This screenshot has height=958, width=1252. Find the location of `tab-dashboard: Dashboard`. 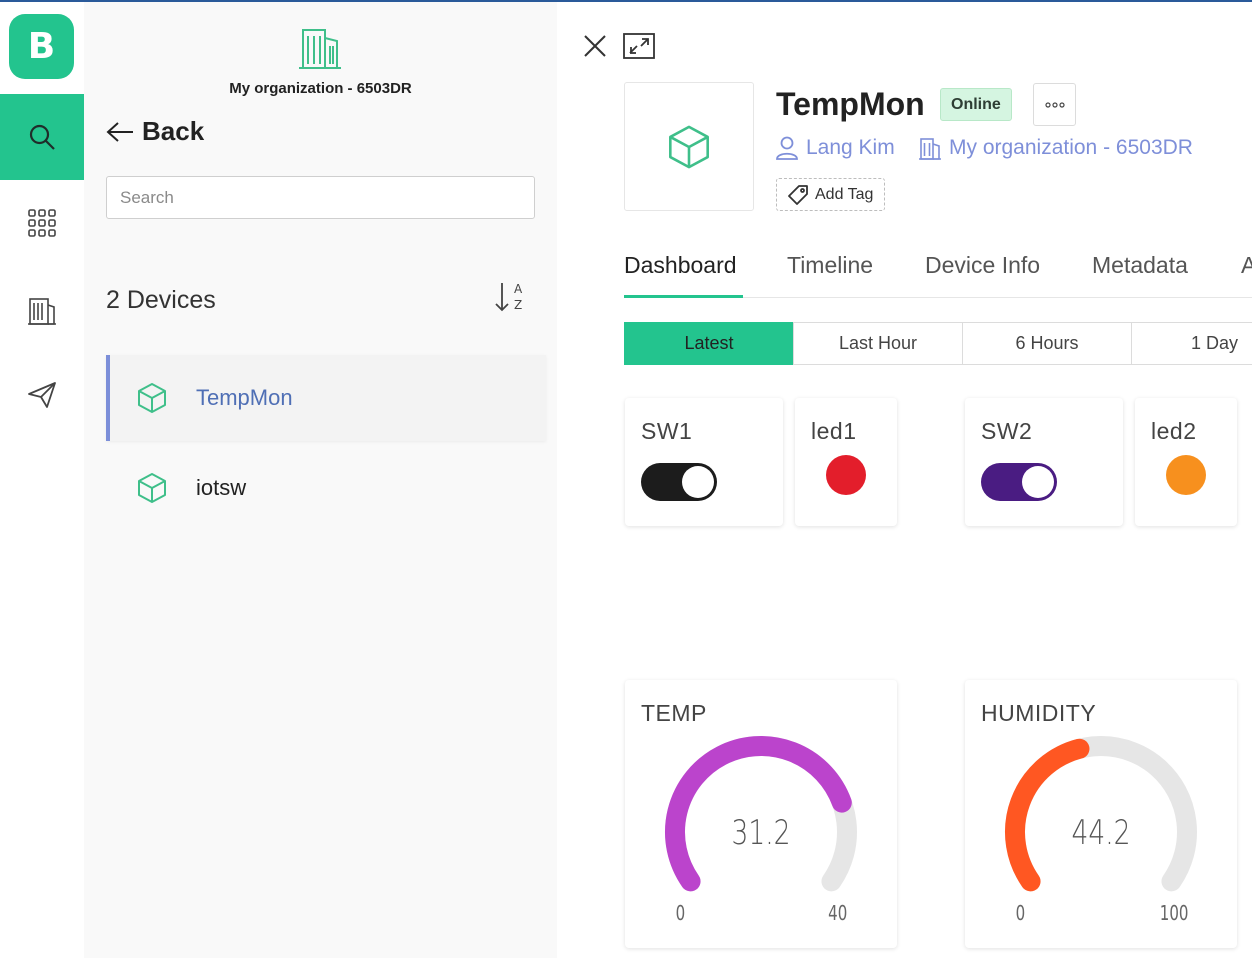

tab-dashboard: Dashboard is located at coordinates (680, 265).